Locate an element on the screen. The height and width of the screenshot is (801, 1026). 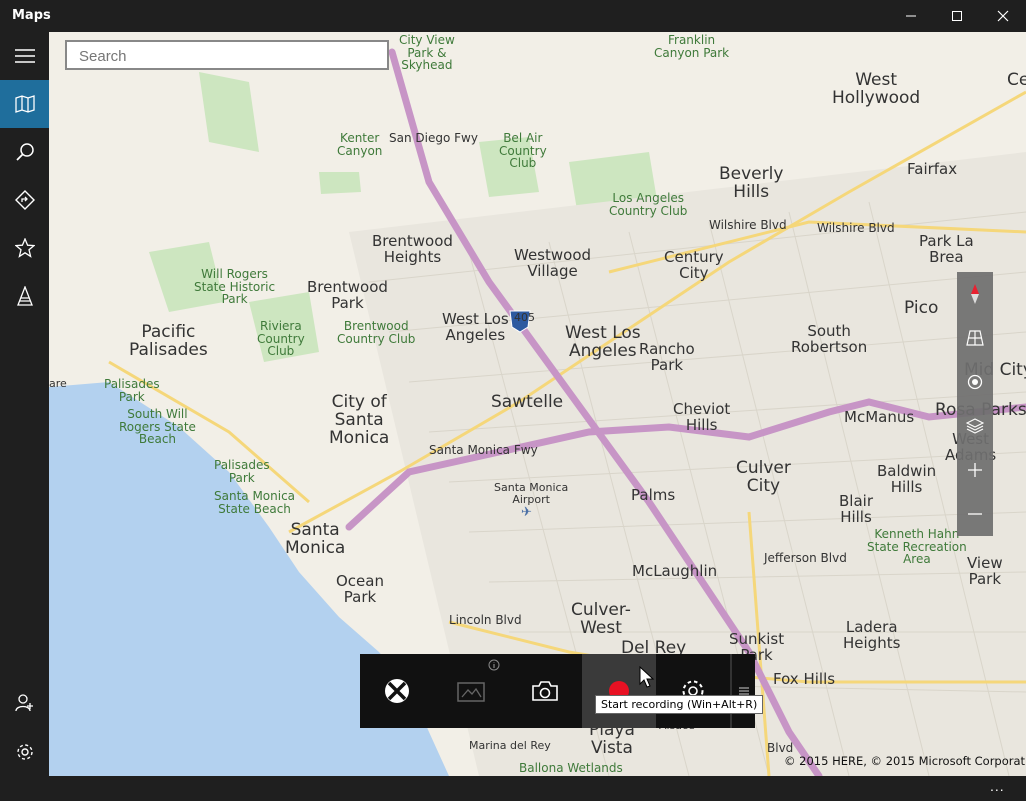
map-label: Brentwood Heights is located at coordinates (412, 249).